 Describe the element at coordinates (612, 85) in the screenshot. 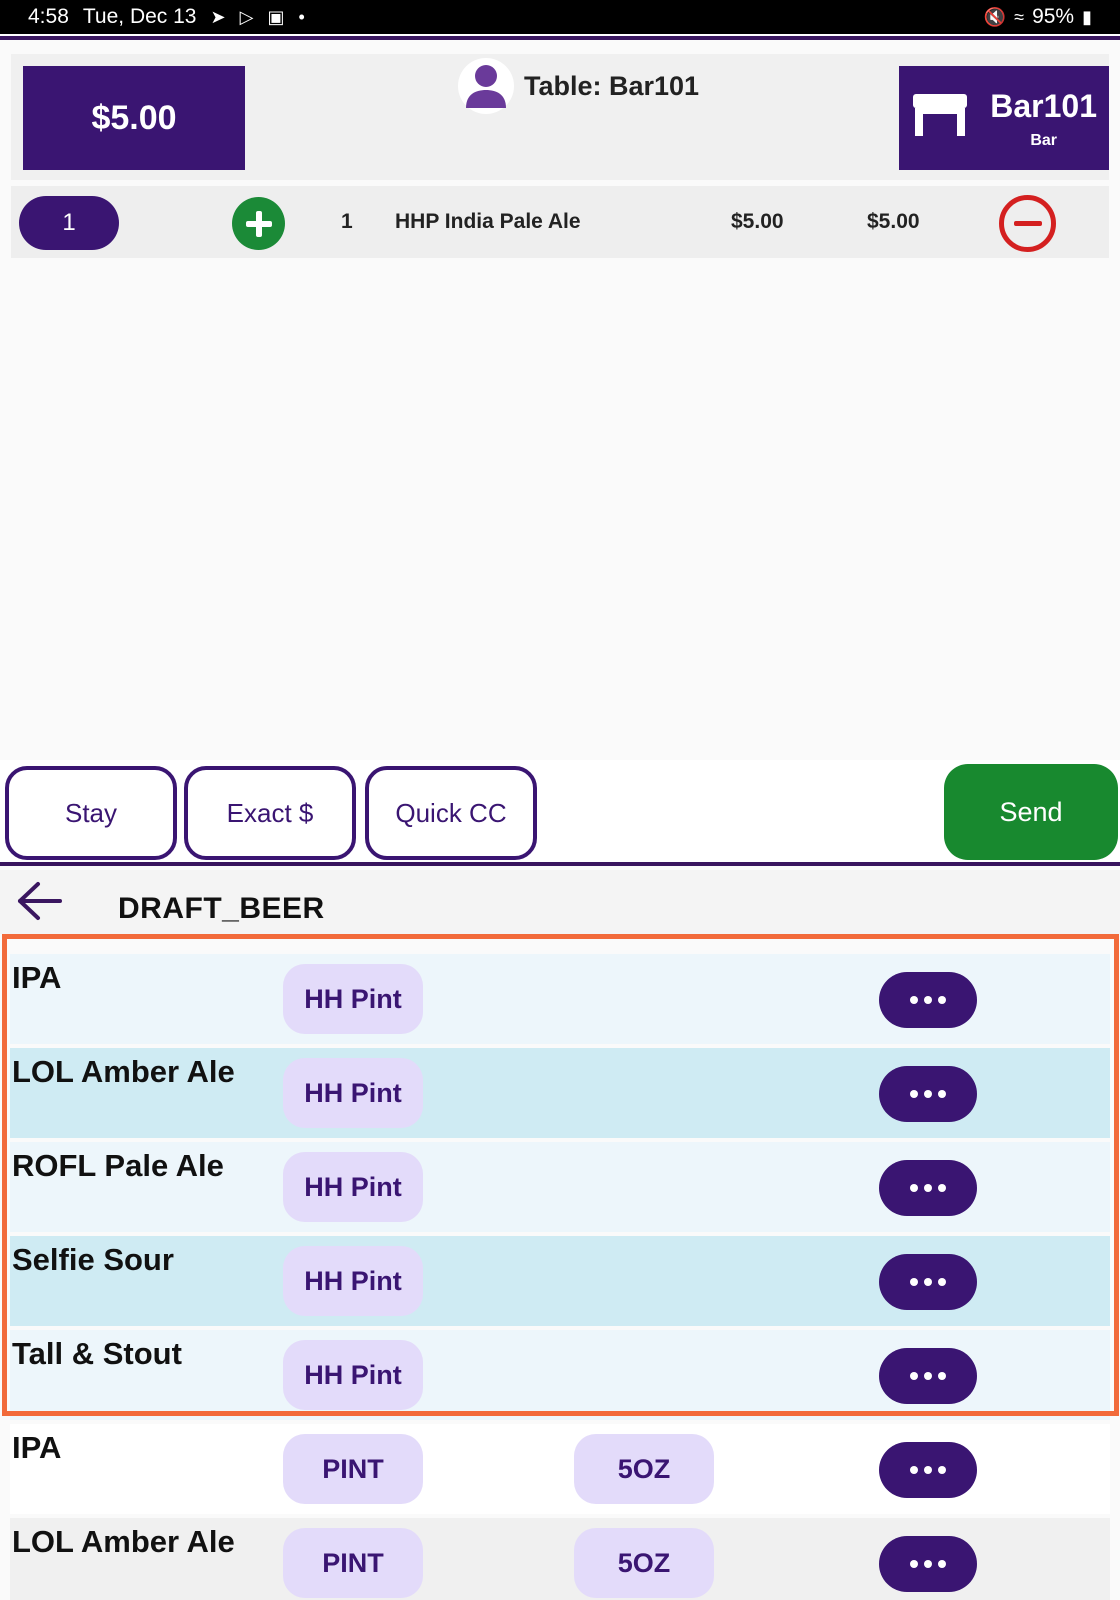

I see `table-label: Table: Bar101` at that location.